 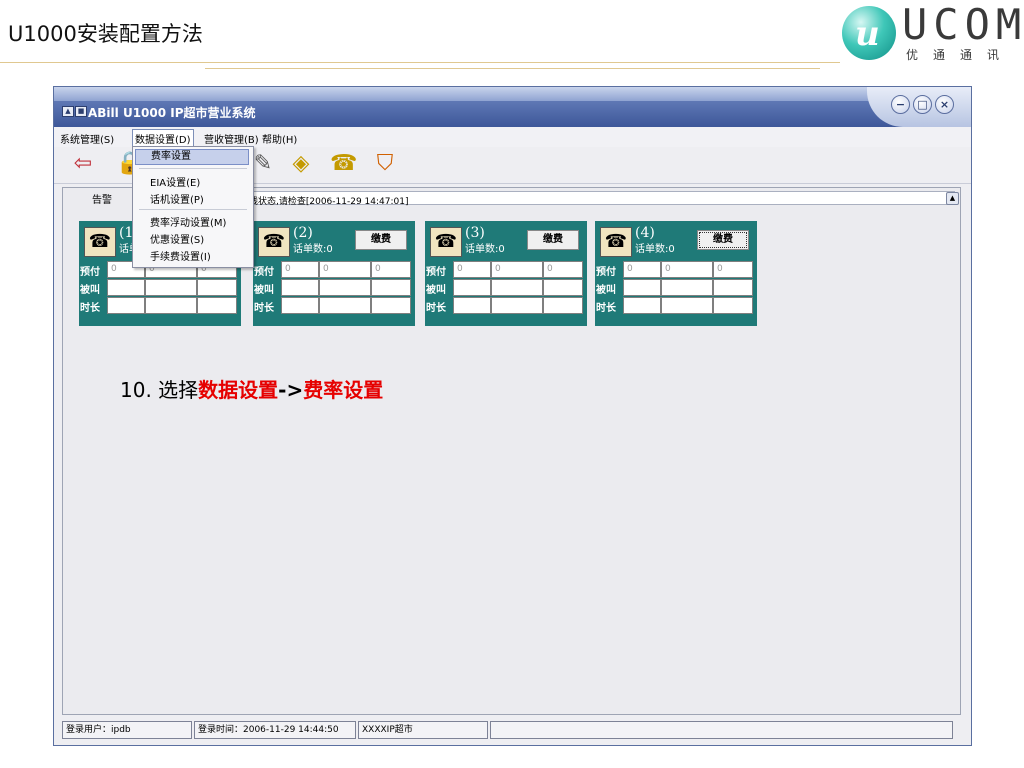 What do you see at coordinates (944, 104) in the screenshot?
I see `close-button: ×` at bounding box center [944, 104].